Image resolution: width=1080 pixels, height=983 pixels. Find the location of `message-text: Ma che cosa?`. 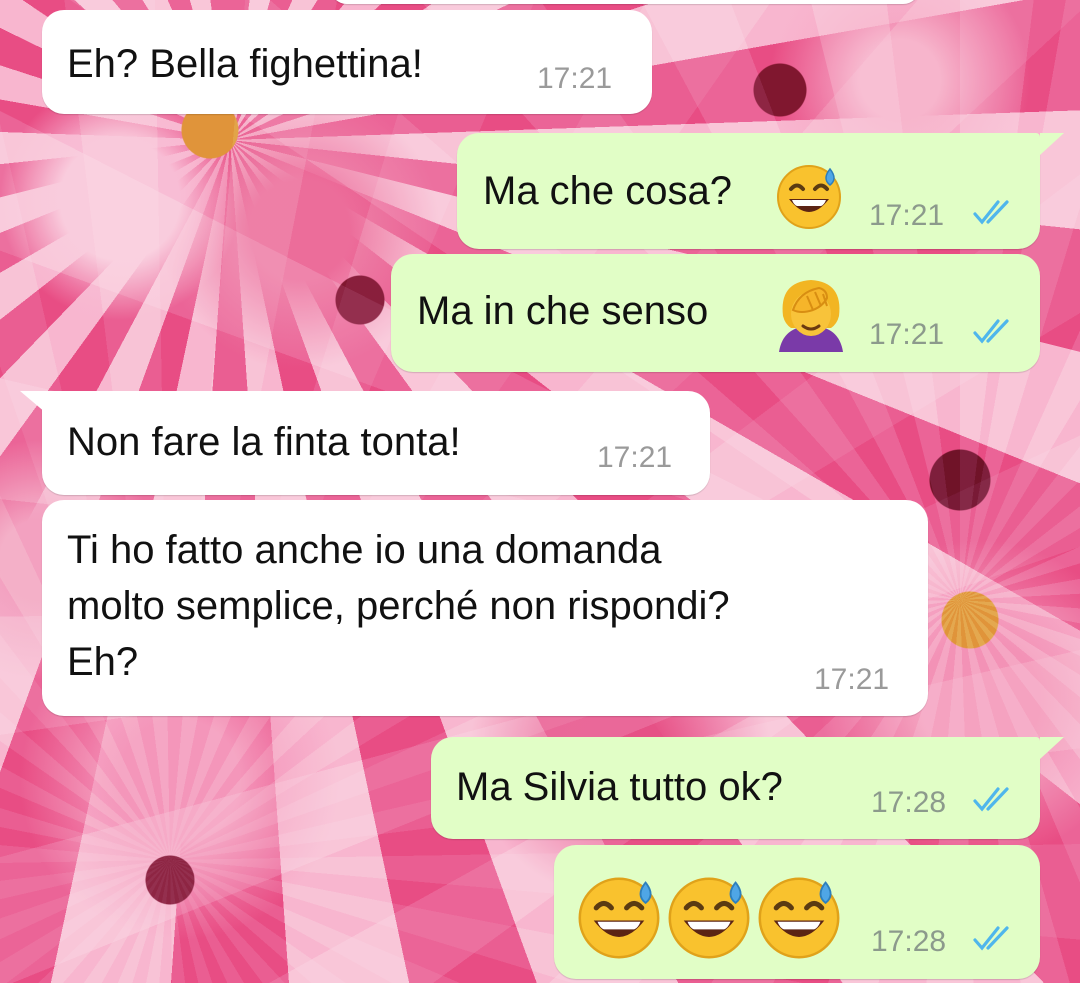

message-text: Ma che cosa? is located at coordinates (608, 191).